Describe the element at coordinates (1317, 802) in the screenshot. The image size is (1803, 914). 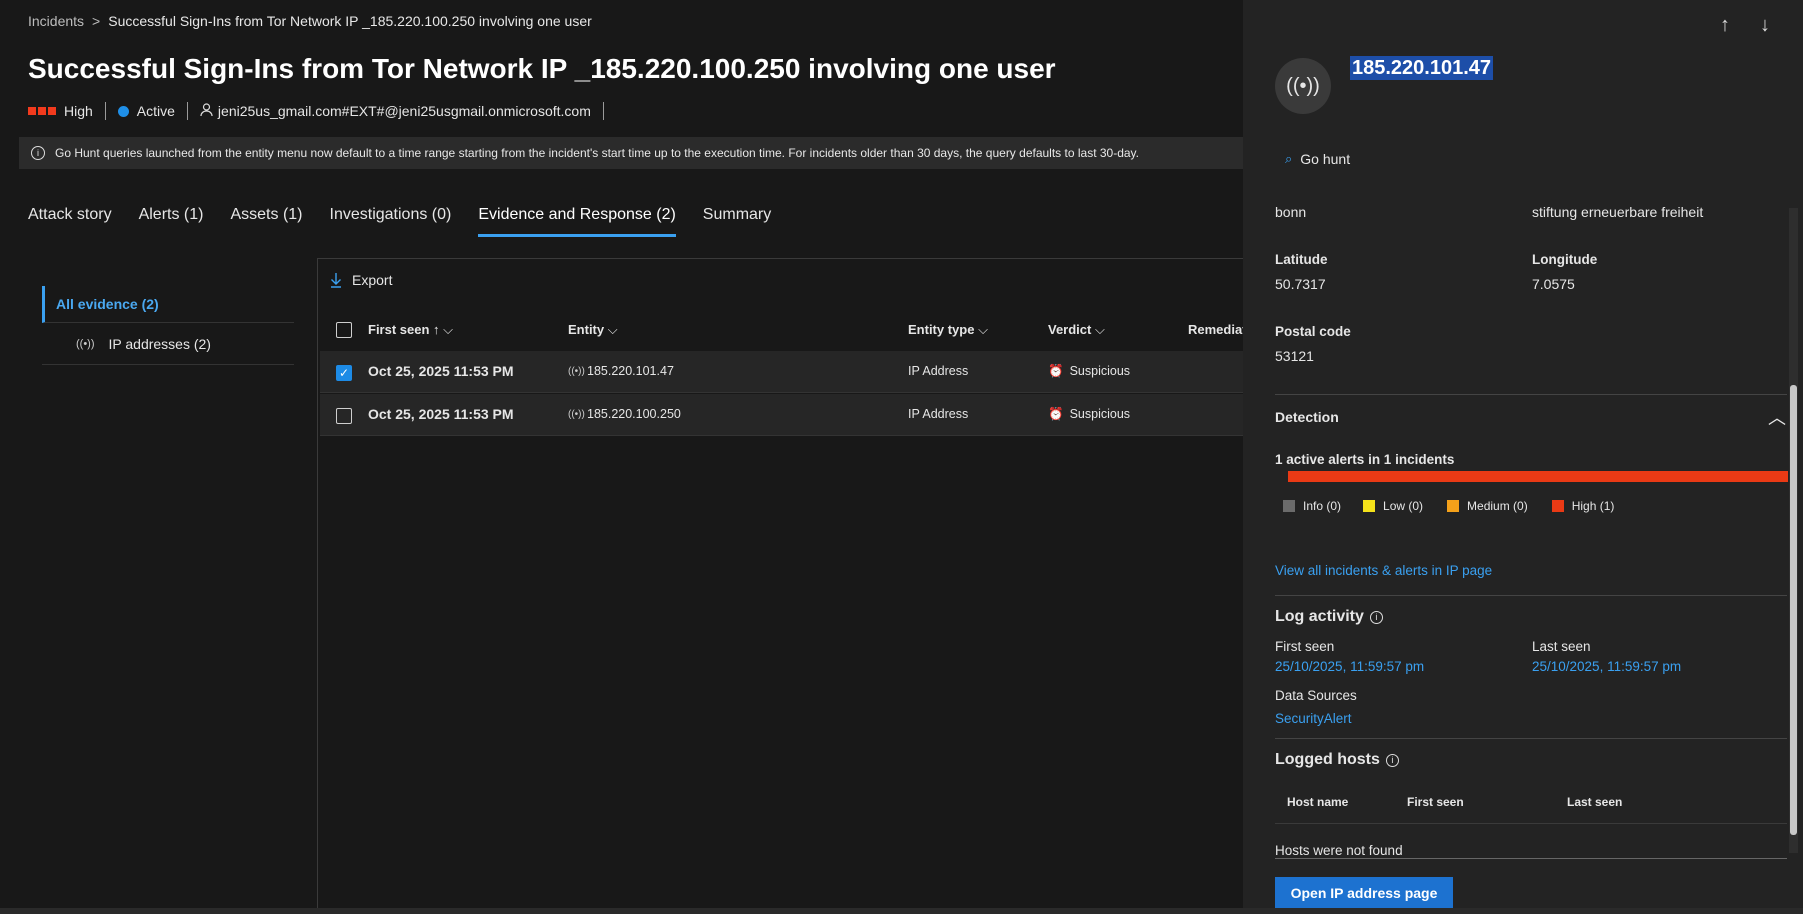
I see `hosts-column-host-name: Host name` at that location.